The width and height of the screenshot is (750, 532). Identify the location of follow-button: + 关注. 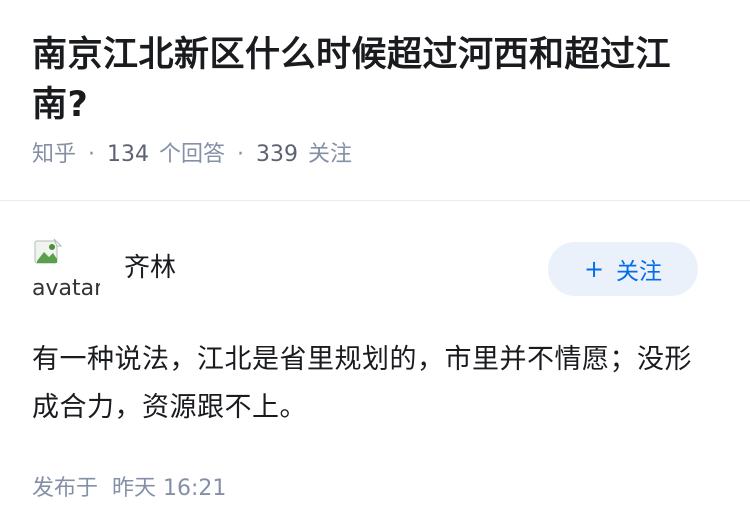
(623, 269).